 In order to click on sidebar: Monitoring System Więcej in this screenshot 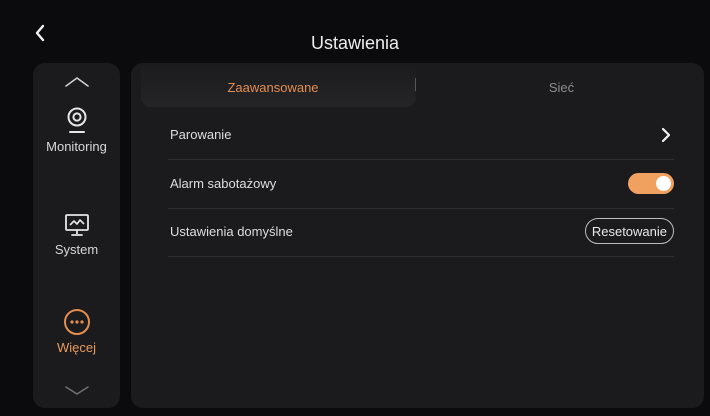, I will do `click(76, 235)`.